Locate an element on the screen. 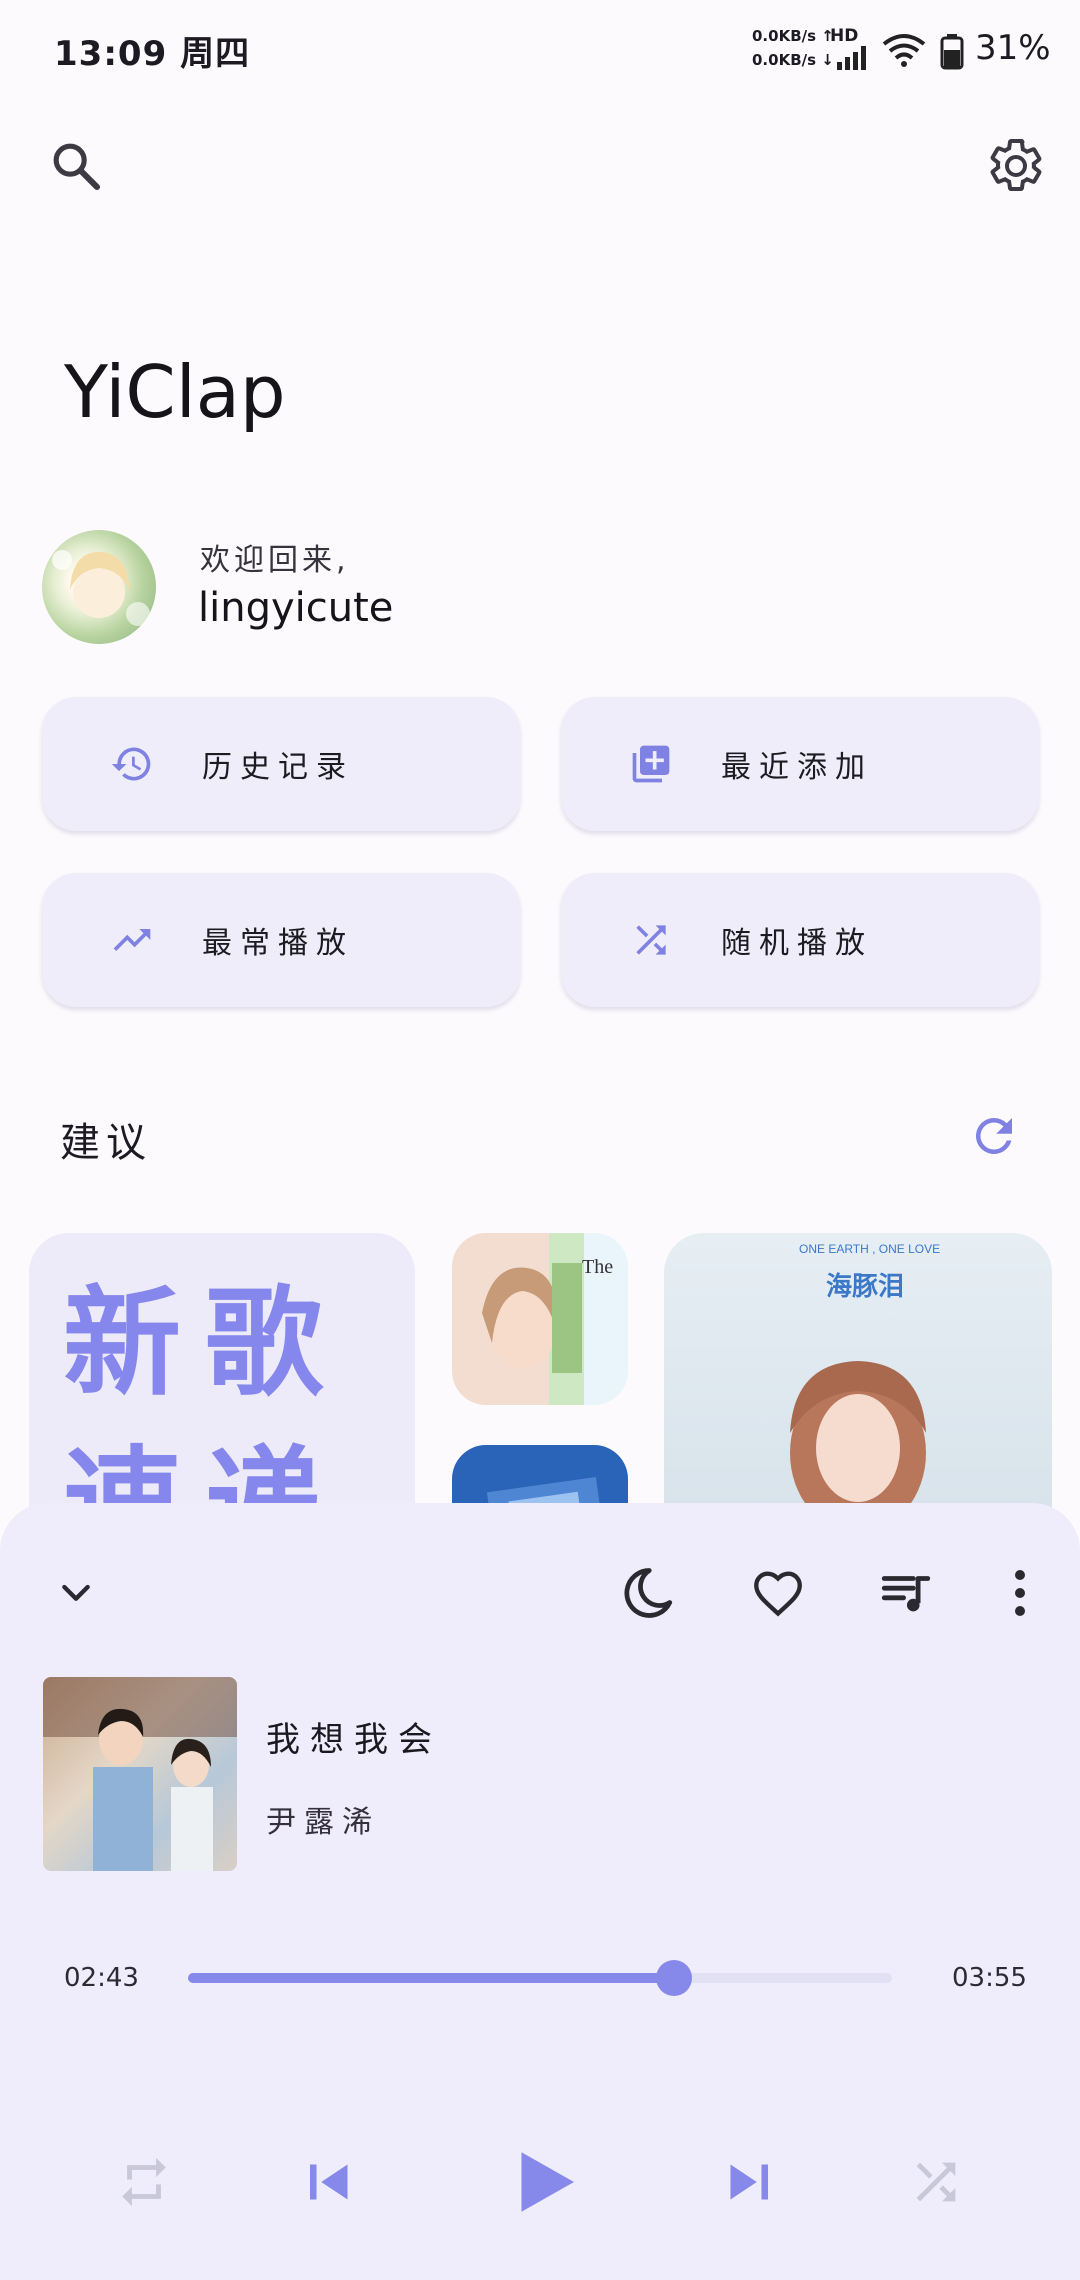 The height and width of the screenshot is (2280, 1080). status-bar: 13:09 周四 0.0KB/s ↑ 0.0KB/s ↓ HD 31% is located at coordinates (540, 50).